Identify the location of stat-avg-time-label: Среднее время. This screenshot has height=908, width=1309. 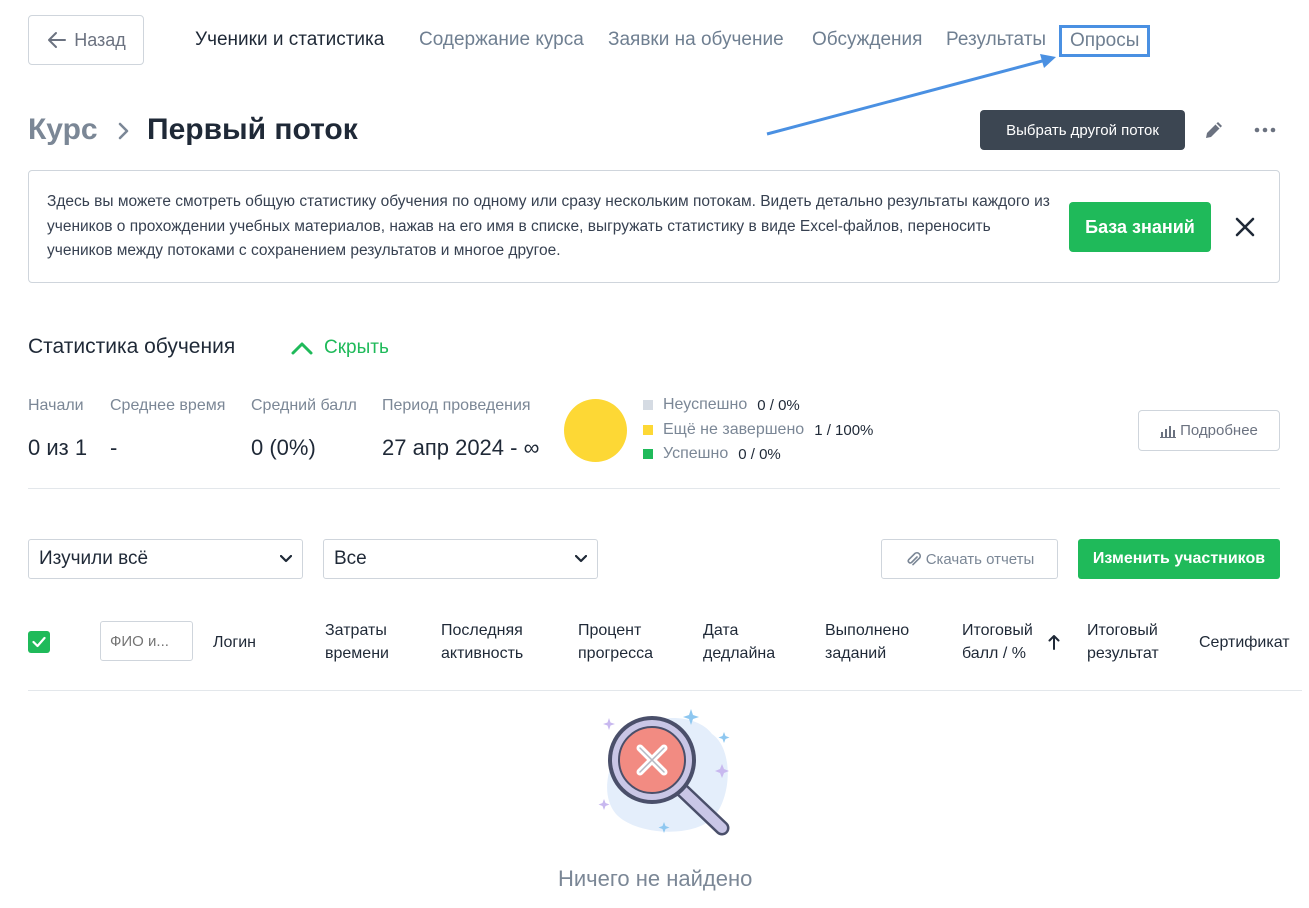
(168, 405).